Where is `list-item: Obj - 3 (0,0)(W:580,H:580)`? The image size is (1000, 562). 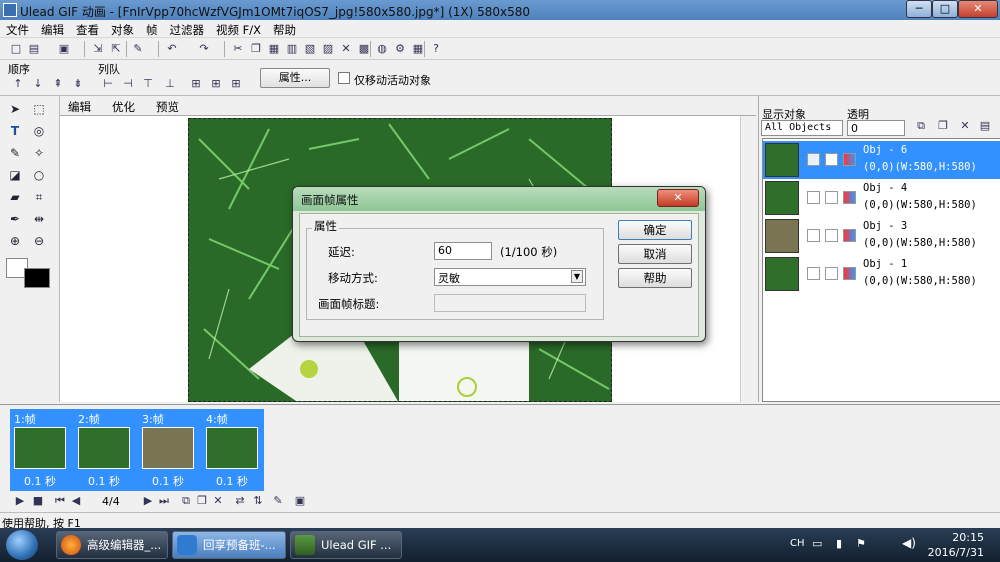 list-item: Obj - 3 (0,0)(W:580,H:580) is located at coordinates (881, 236).